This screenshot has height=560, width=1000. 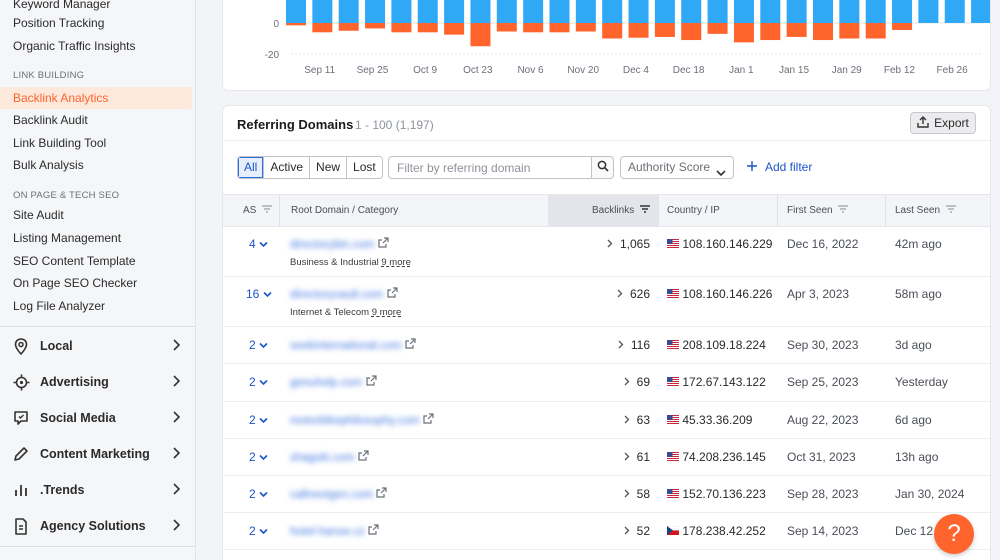 I want to click on root-domain: shagoki.com, so click(x=329, y=457).